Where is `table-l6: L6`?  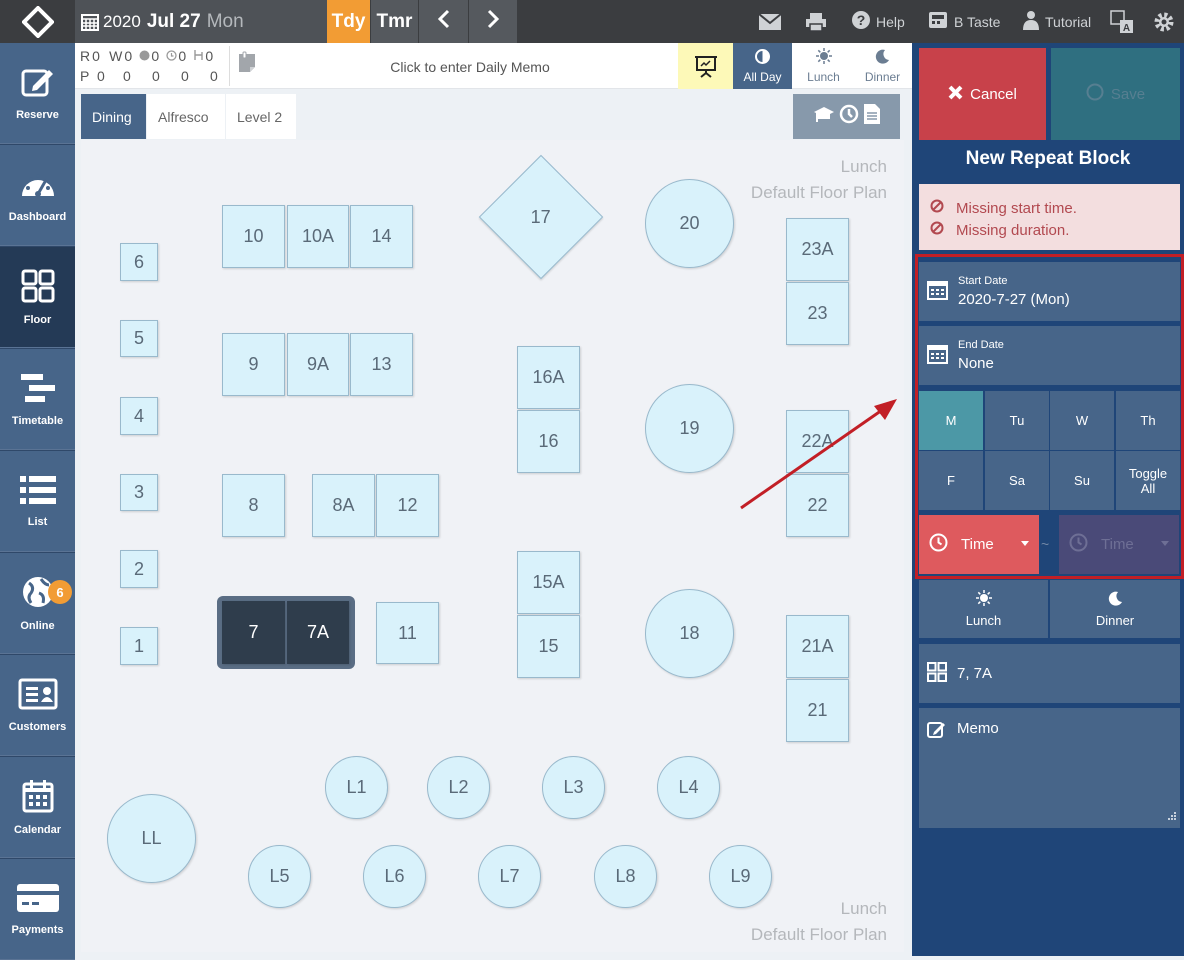
table-l6: L6 is located at coordinates (394, 876).